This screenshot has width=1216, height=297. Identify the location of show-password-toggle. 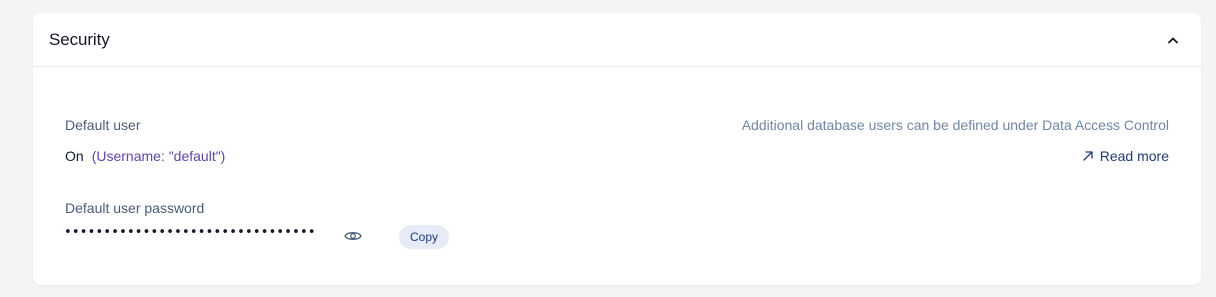
(353, 236).